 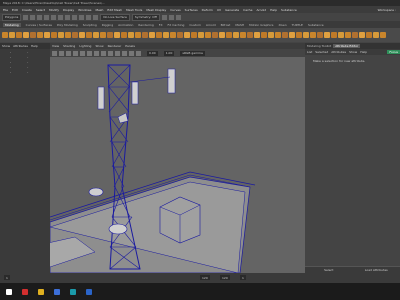 What do you see at coordinates (152, 35) in the screenshot?
I see `open-close-icon` at bounding box center [152, 35].